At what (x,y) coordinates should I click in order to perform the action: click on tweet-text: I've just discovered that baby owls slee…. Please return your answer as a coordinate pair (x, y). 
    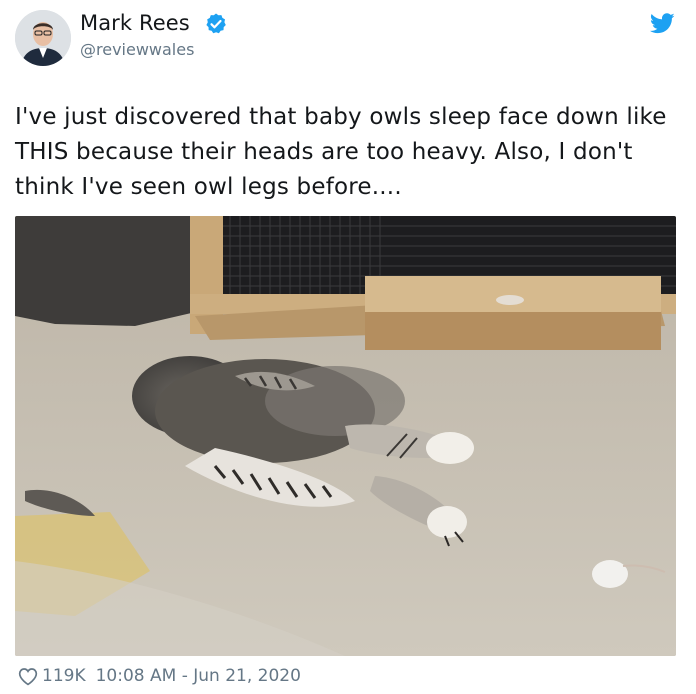
    Looking at the image, I should click on (341, 152).